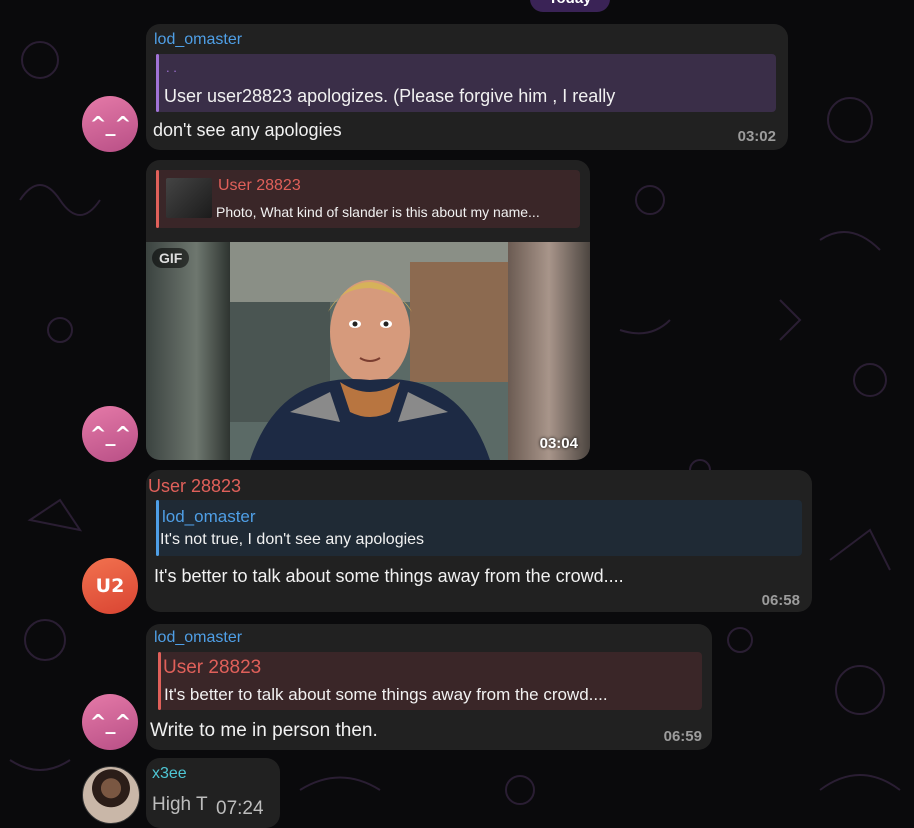  What do you see at coordinates (209, 516) in the screenshot?
I see `reply-sender: lod_omaster` at bounding box center [209, 516].